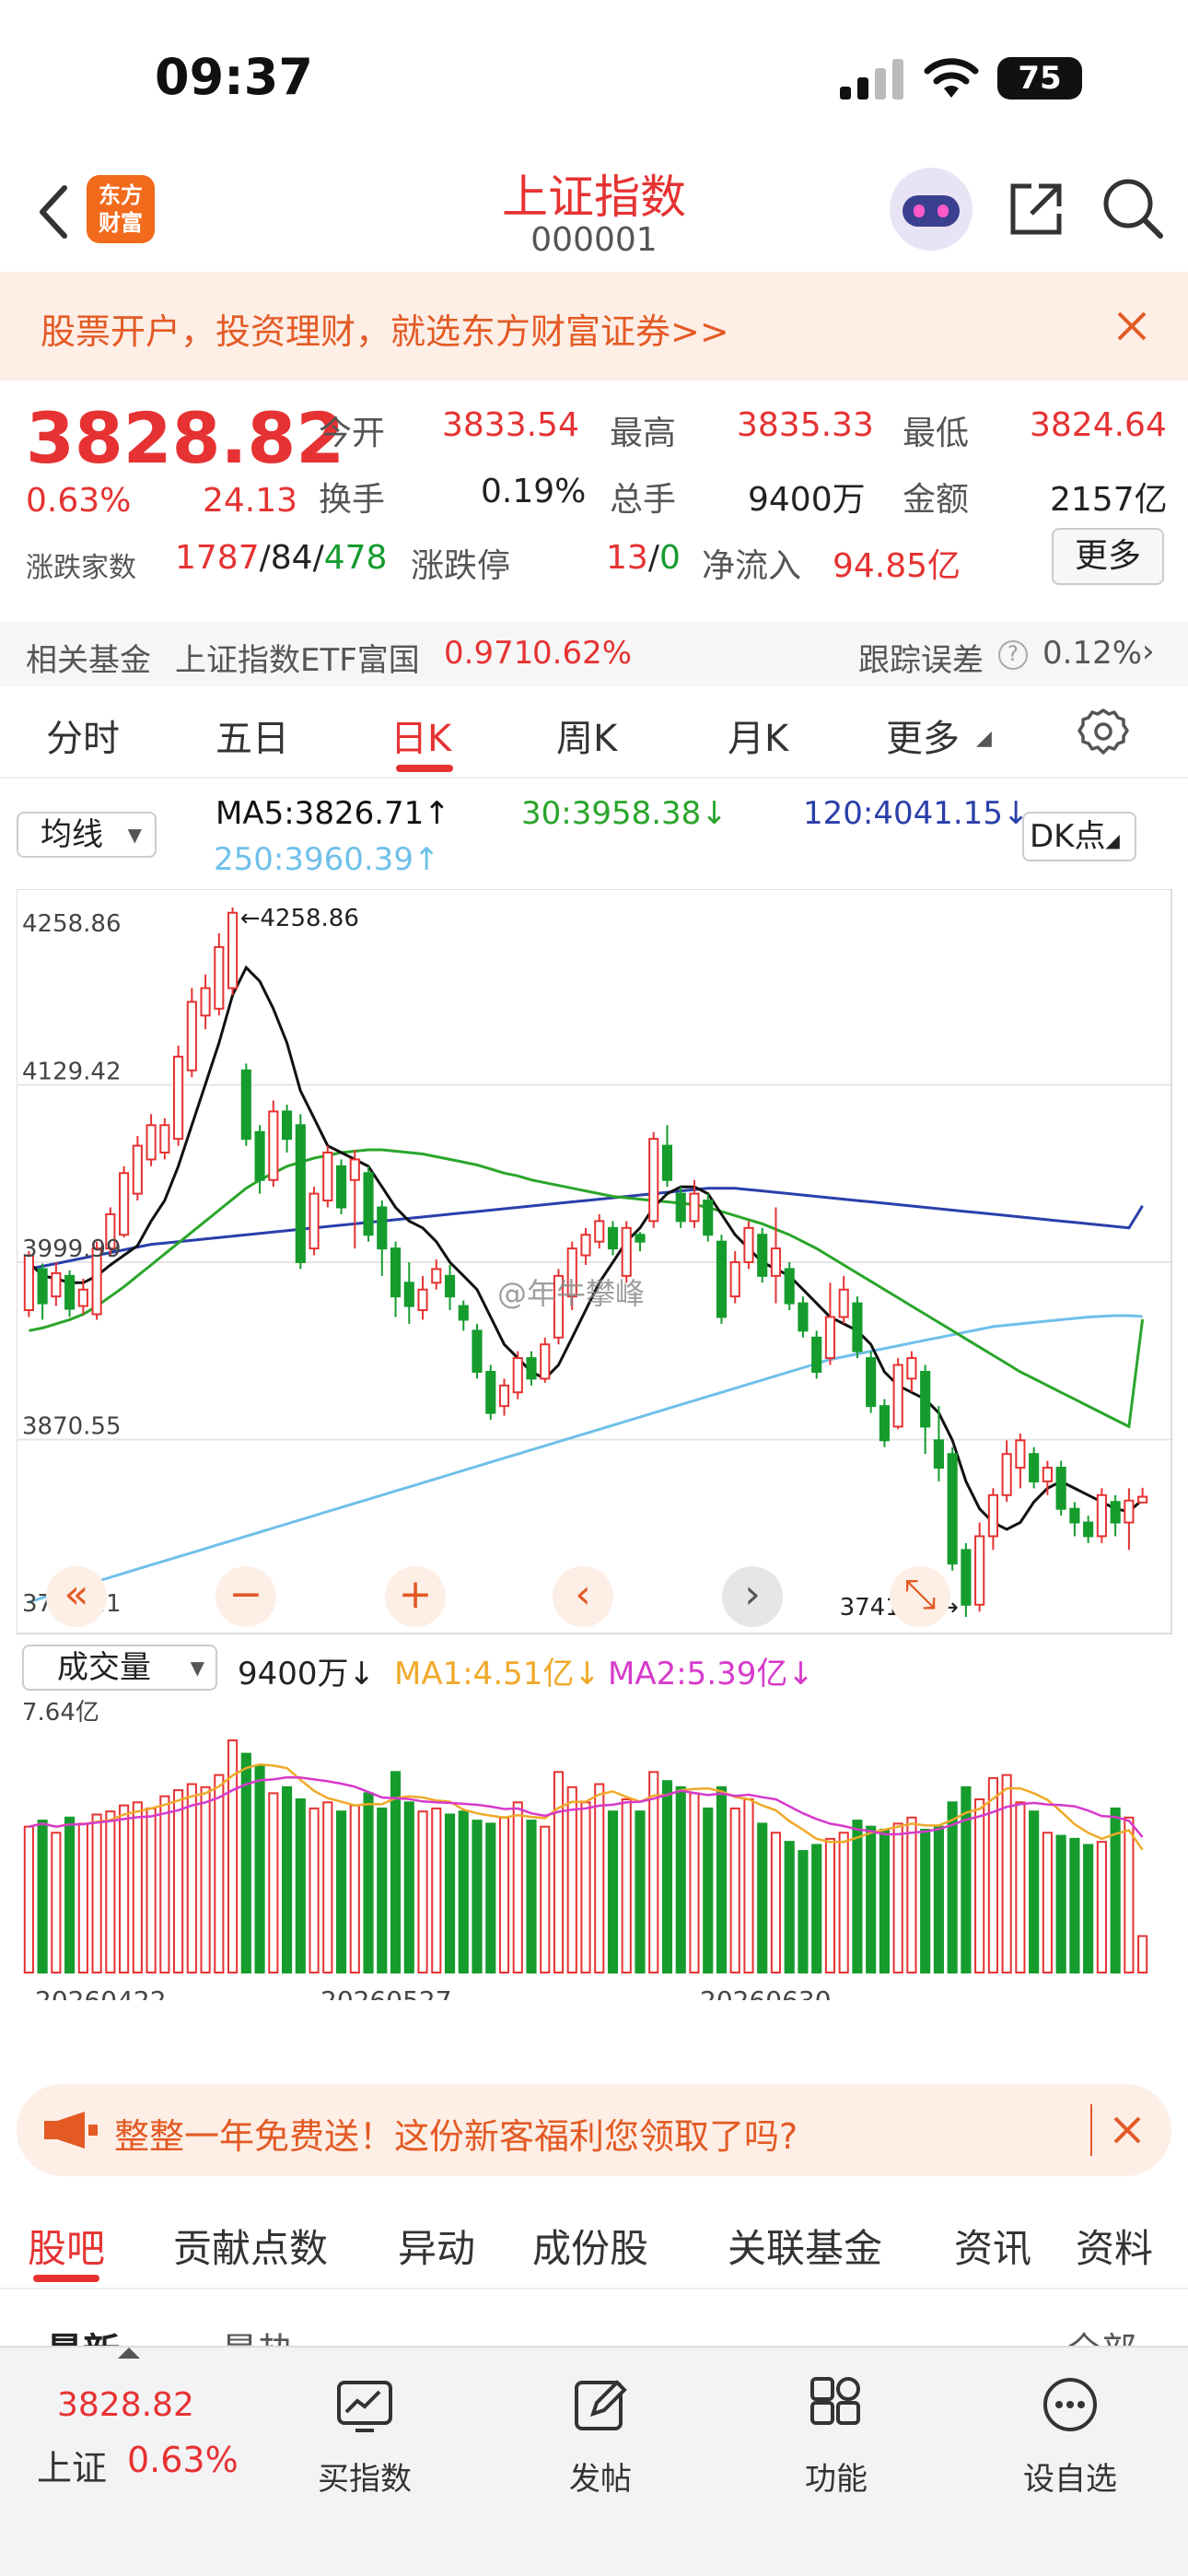 The width and height of the screenshot is (1188, 2576). What do you see at coordinates (1070, 2437) in the screenshot?
I see `add-watchlist-button: 设自选` at bounding box center [1070, 2437].